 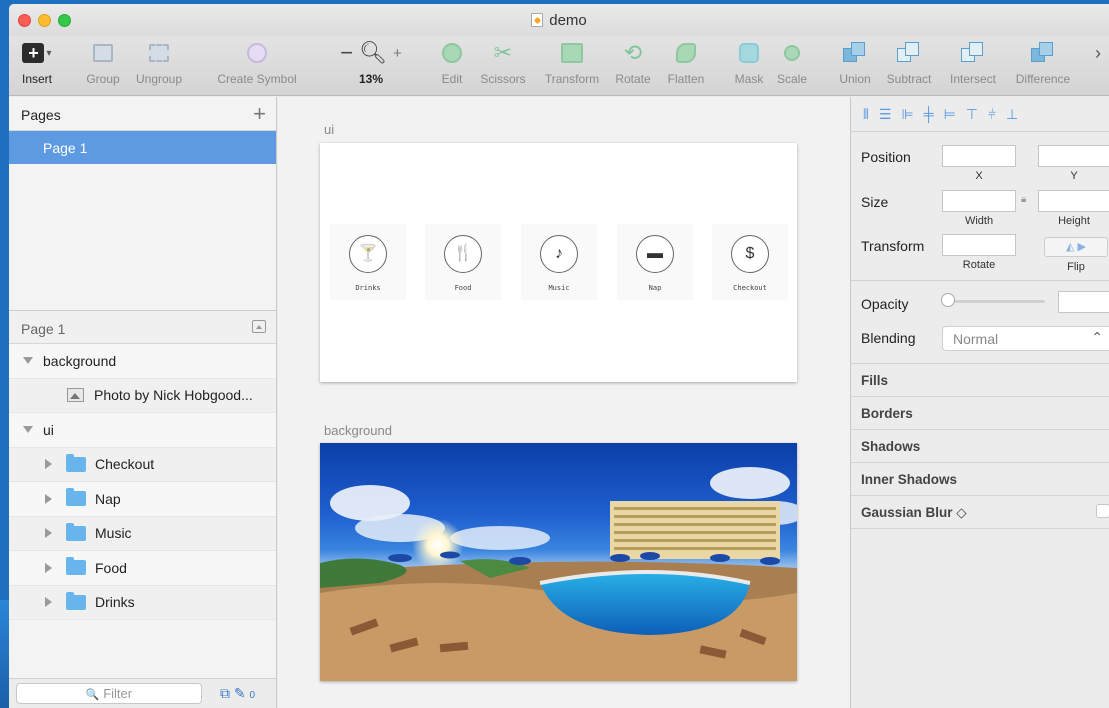 I want to click on align-left-icon: ⫴, so click(x=866, y=114).